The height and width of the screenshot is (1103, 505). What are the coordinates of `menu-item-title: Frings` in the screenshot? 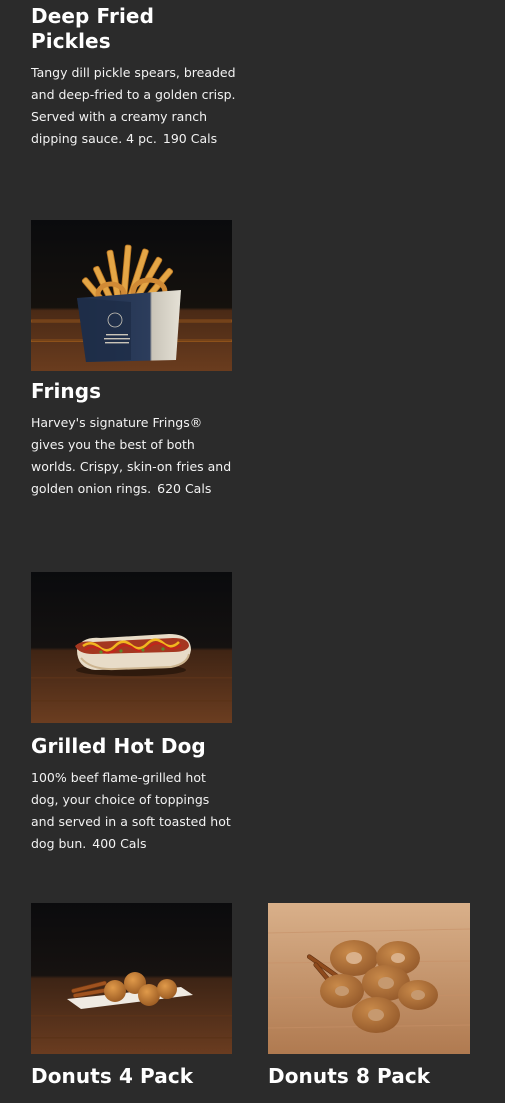 It's located at (66, 391).